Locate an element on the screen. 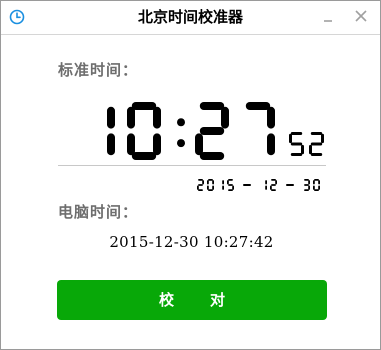  minimize-icon is located at coordinates (329, 16).